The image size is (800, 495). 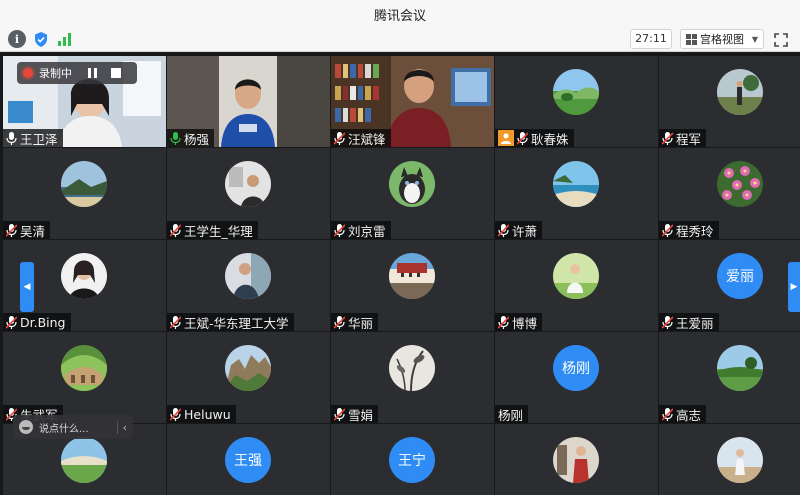 I want to click on participant-tile: 朱武军, so click(x=84, y=377).